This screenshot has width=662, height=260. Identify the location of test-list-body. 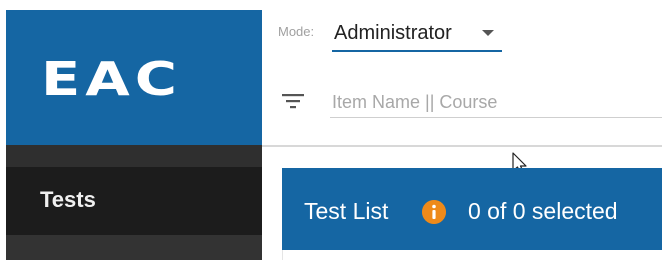
(472, 255).